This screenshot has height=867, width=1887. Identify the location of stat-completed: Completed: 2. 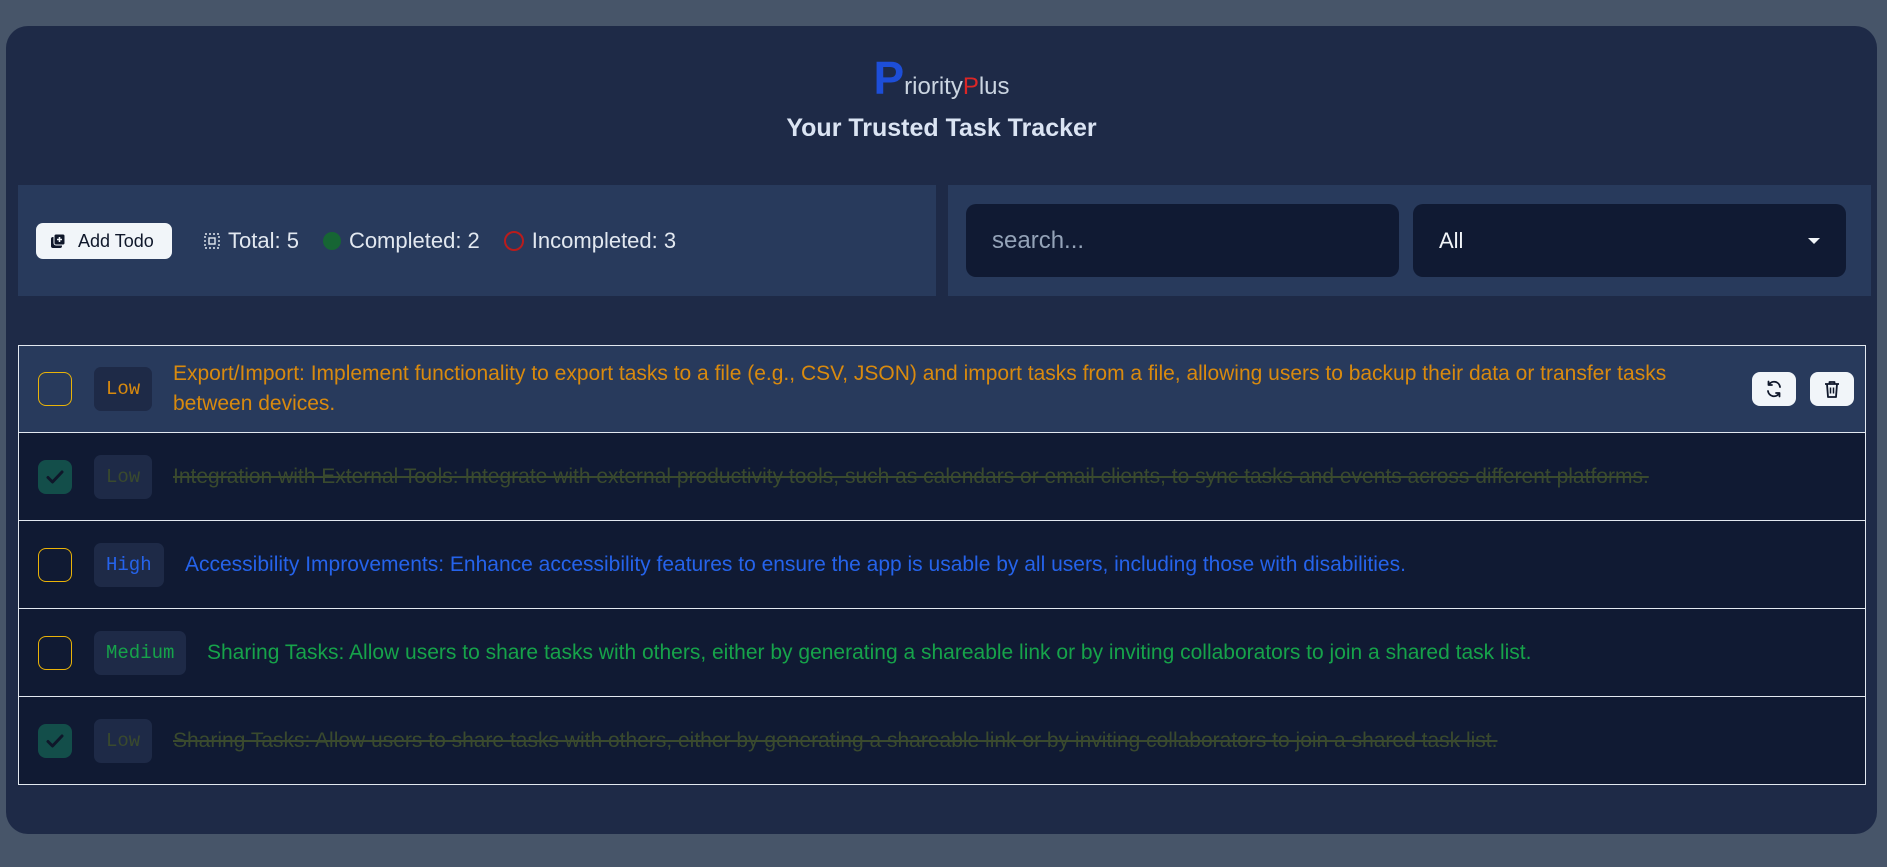
(401, 241).